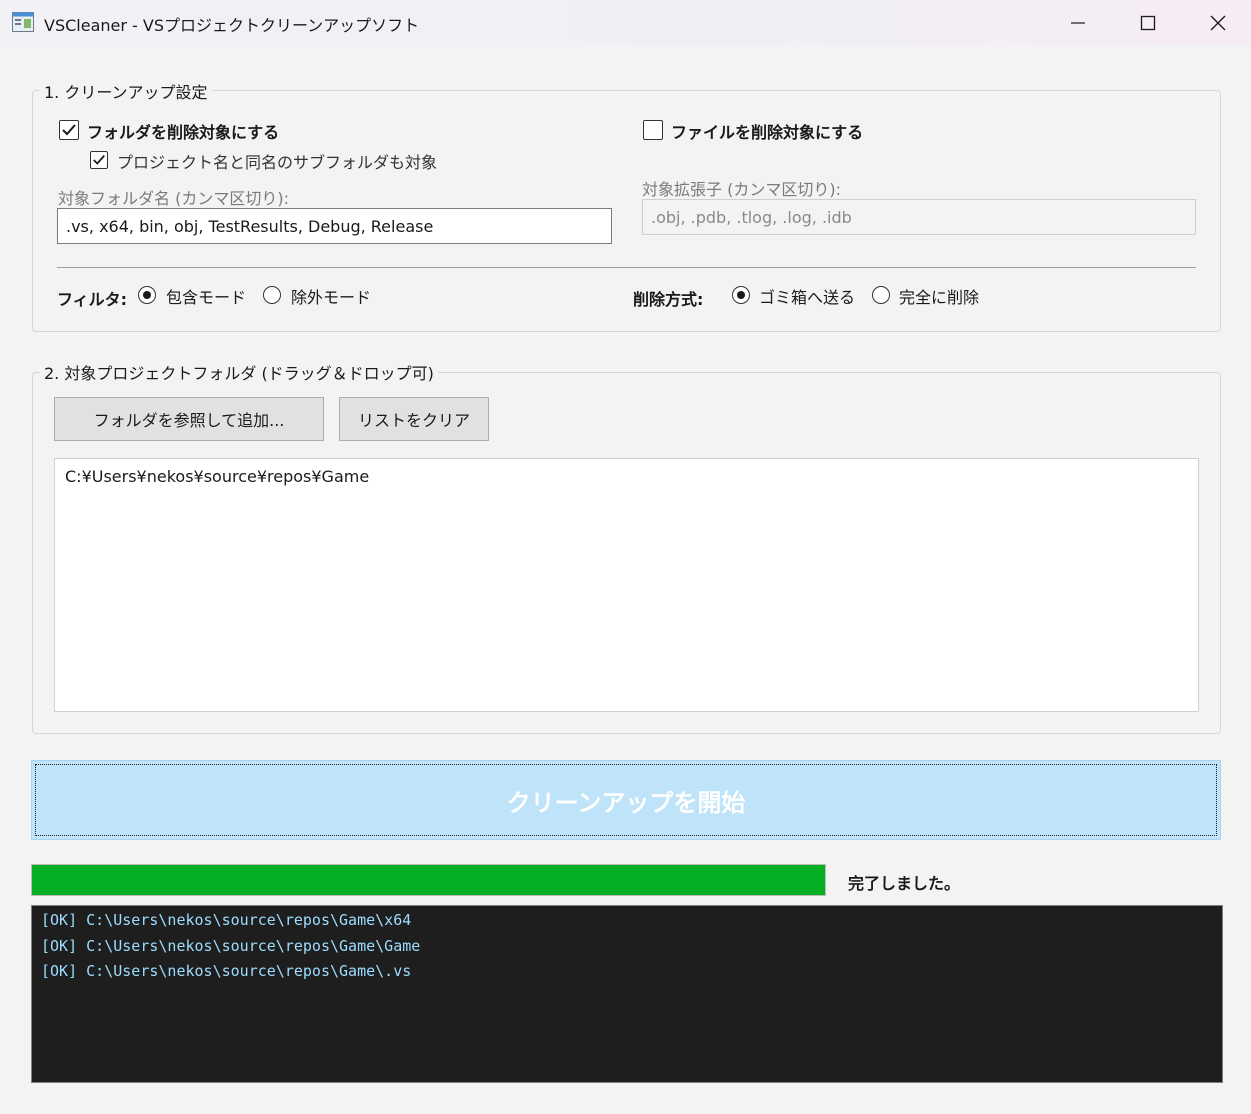  I want to click on maximize-button, so click(1148, 23).